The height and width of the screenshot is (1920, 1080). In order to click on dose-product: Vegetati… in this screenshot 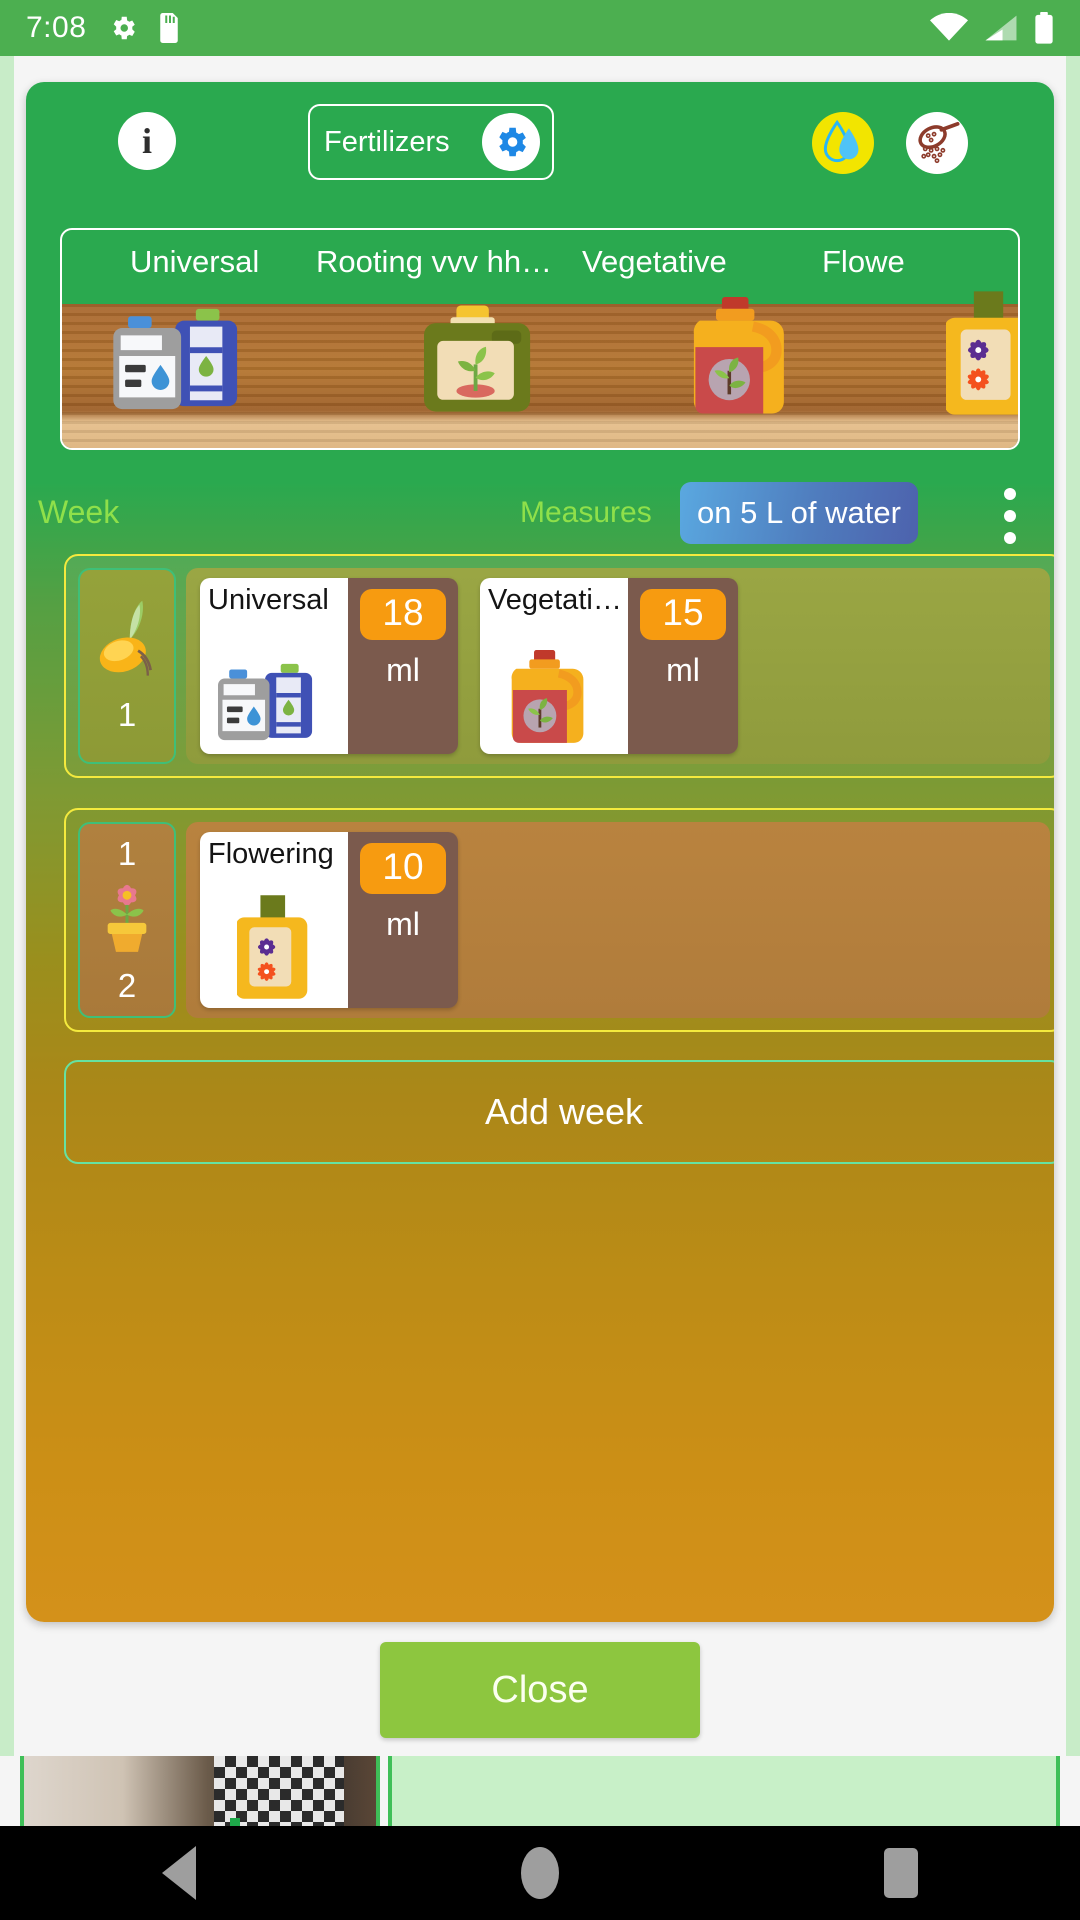, I will do `click(554, 666)`.